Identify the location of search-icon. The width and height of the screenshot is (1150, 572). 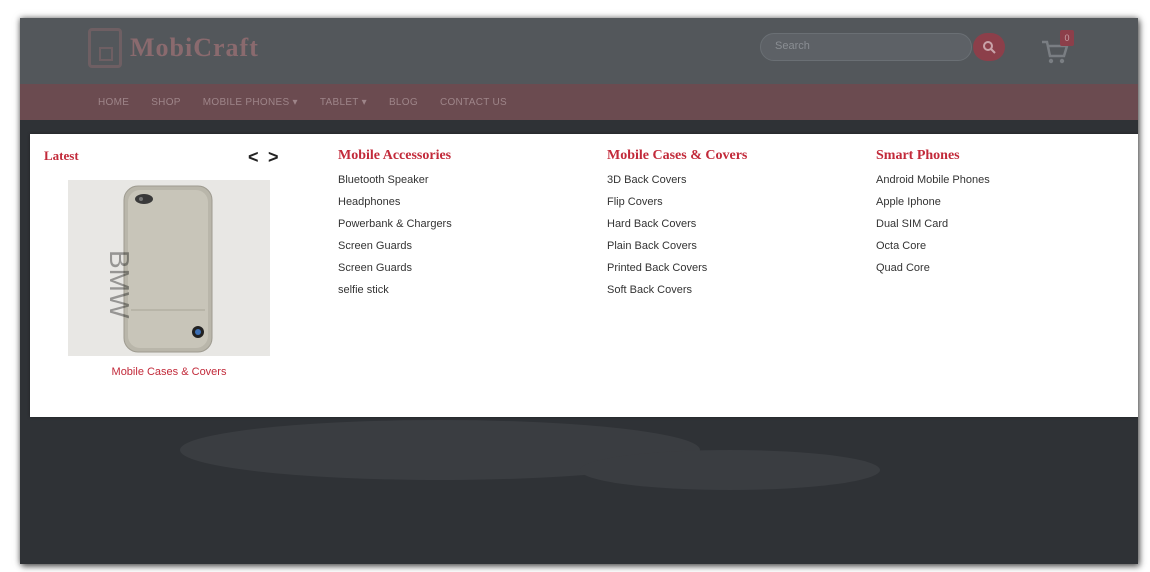
(989, 47).